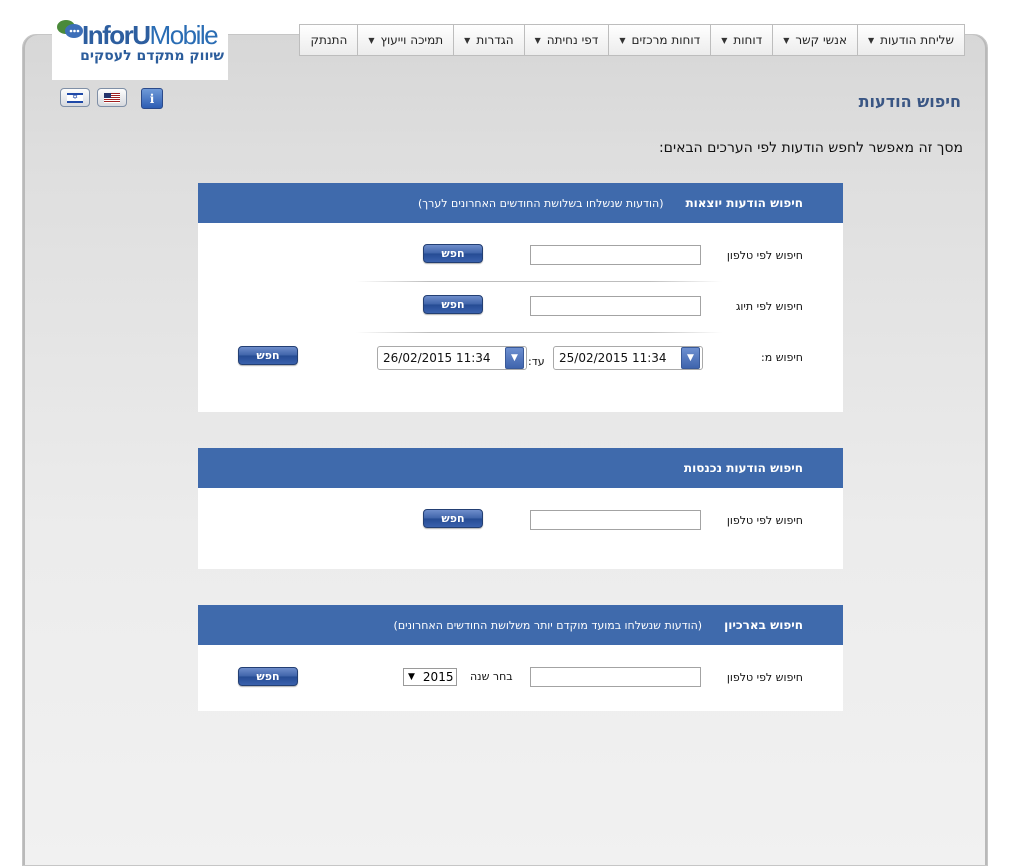 This screenshot has height=866, width=1023. What do you see at coordinates (453, 518) in the screenshot?
I see `incoming-phone-search-button: חפש` at bounding box center [453, 518].